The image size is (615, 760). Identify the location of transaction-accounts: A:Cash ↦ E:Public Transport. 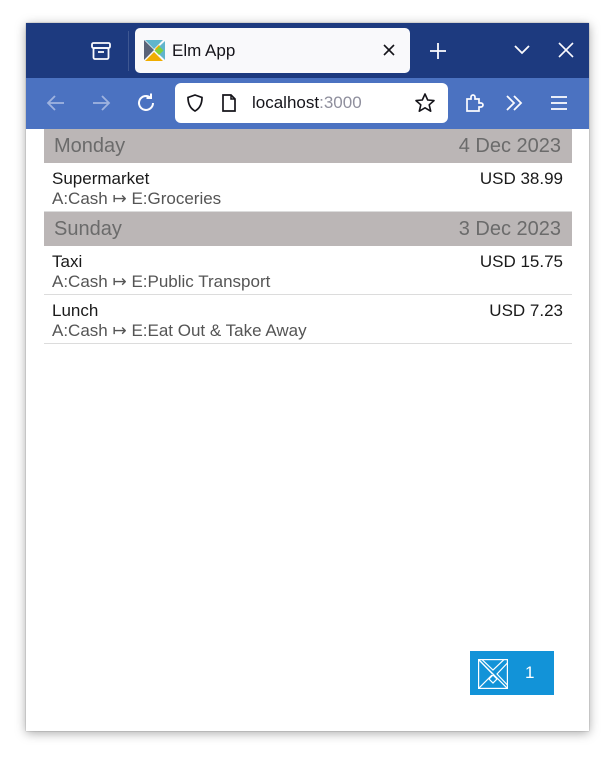
(161, 281).